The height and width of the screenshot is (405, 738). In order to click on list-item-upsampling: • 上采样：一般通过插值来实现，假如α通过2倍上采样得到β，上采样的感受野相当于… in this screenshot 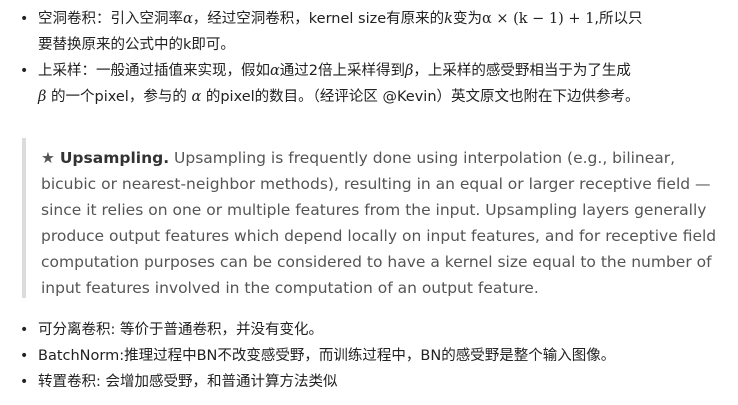, I will do `click(369, 84)`.